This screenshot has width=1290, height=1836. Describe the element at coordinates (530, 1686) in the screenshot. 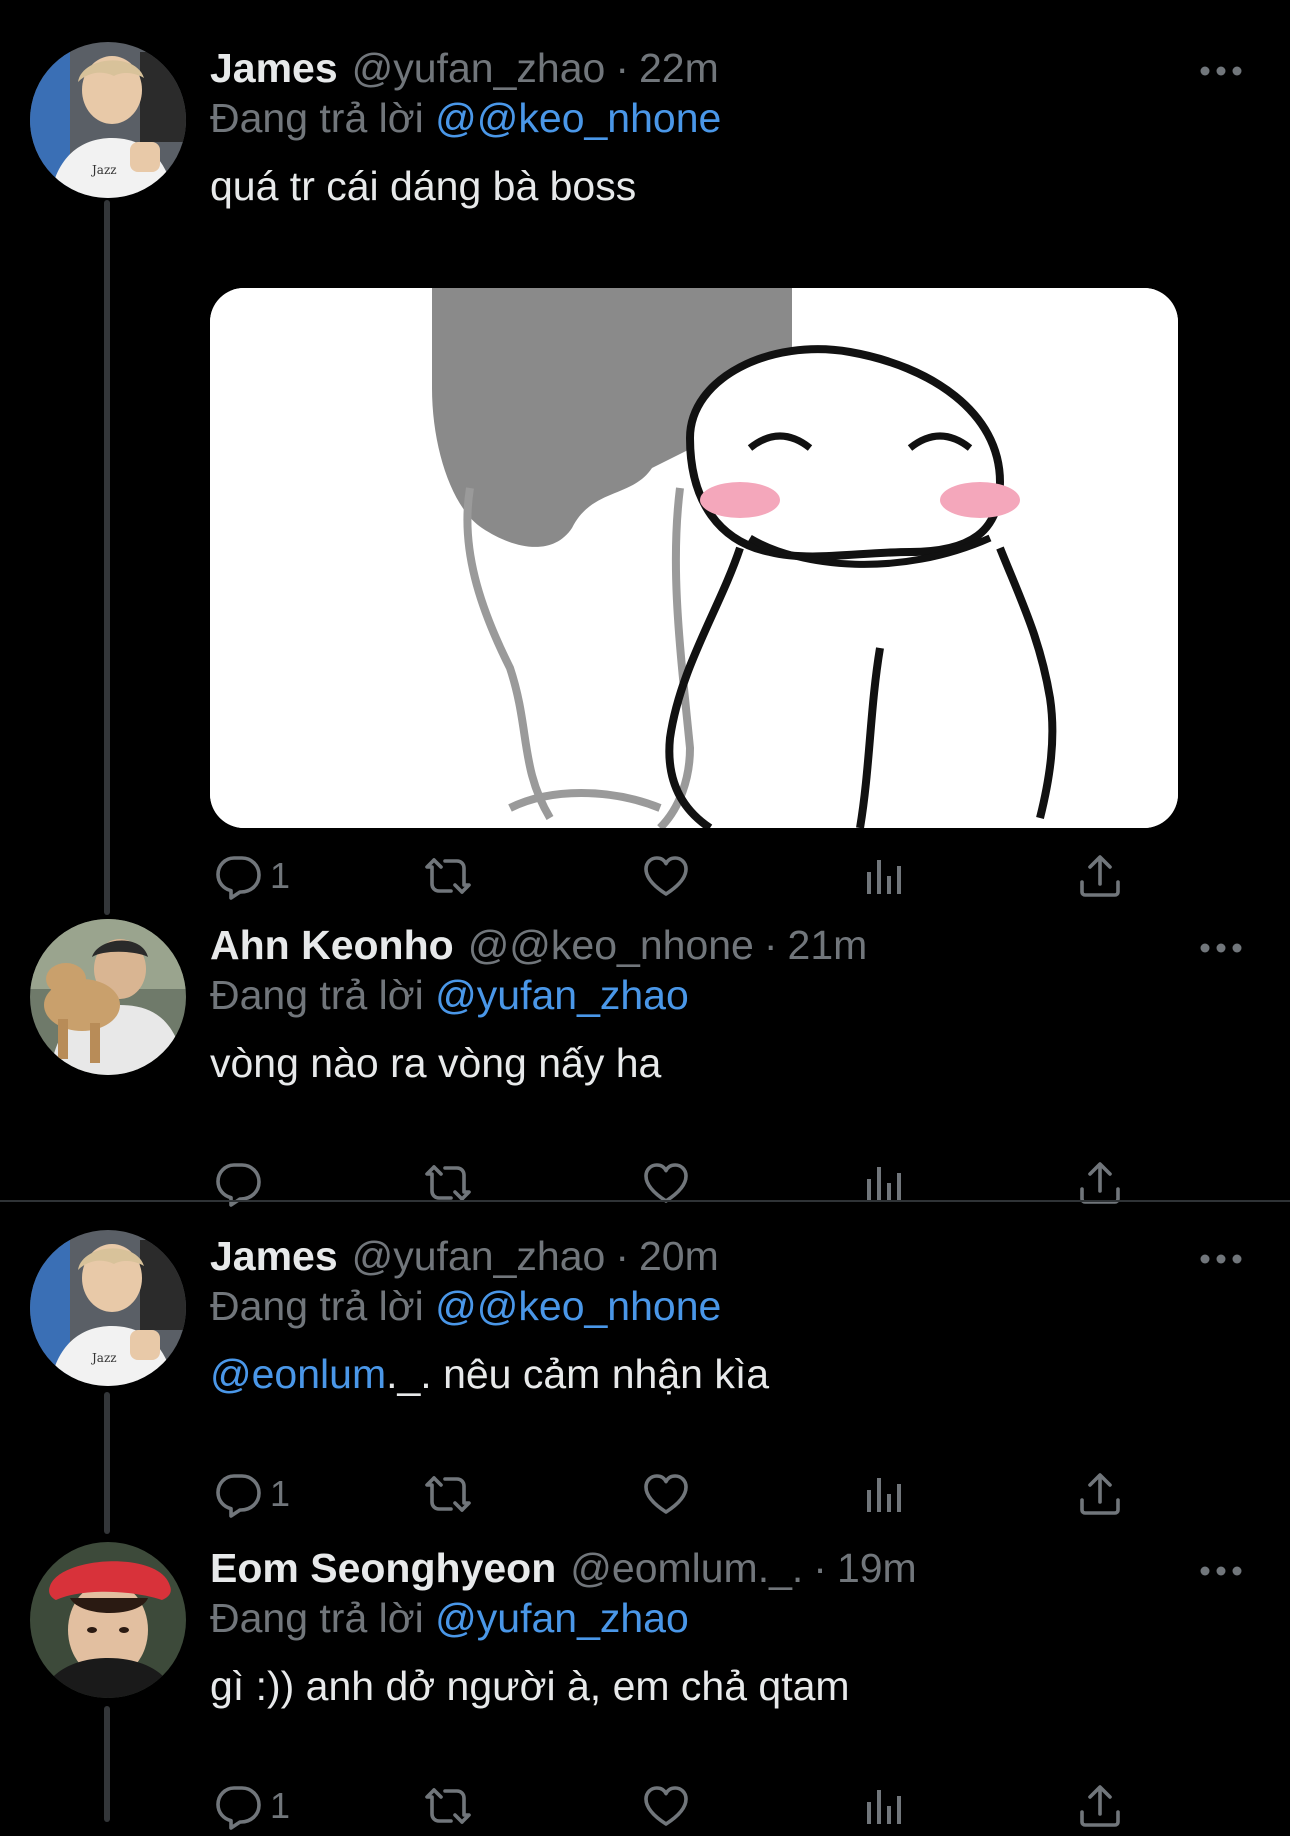

I see `tweet-text: gì :)) anh dở người à, em chả qtam` at that location.